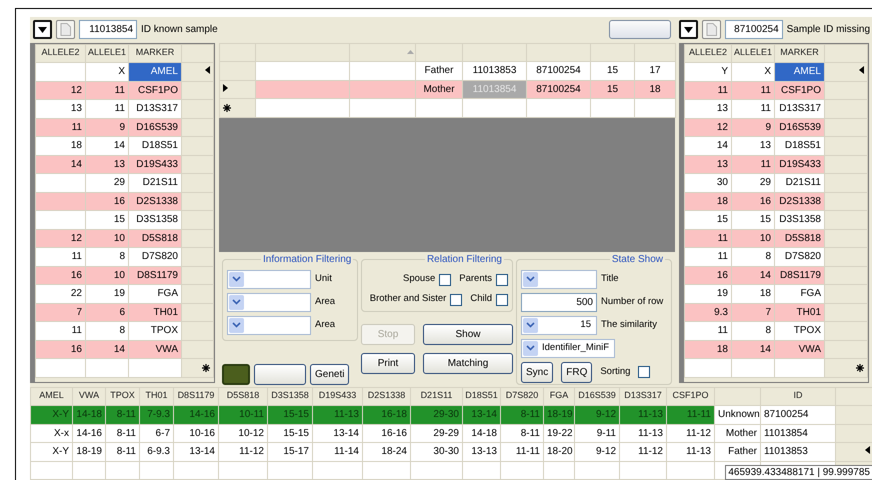 This screenshot has width=872, height=480. I want to click on column-header: AMEL, so click(51, 396).